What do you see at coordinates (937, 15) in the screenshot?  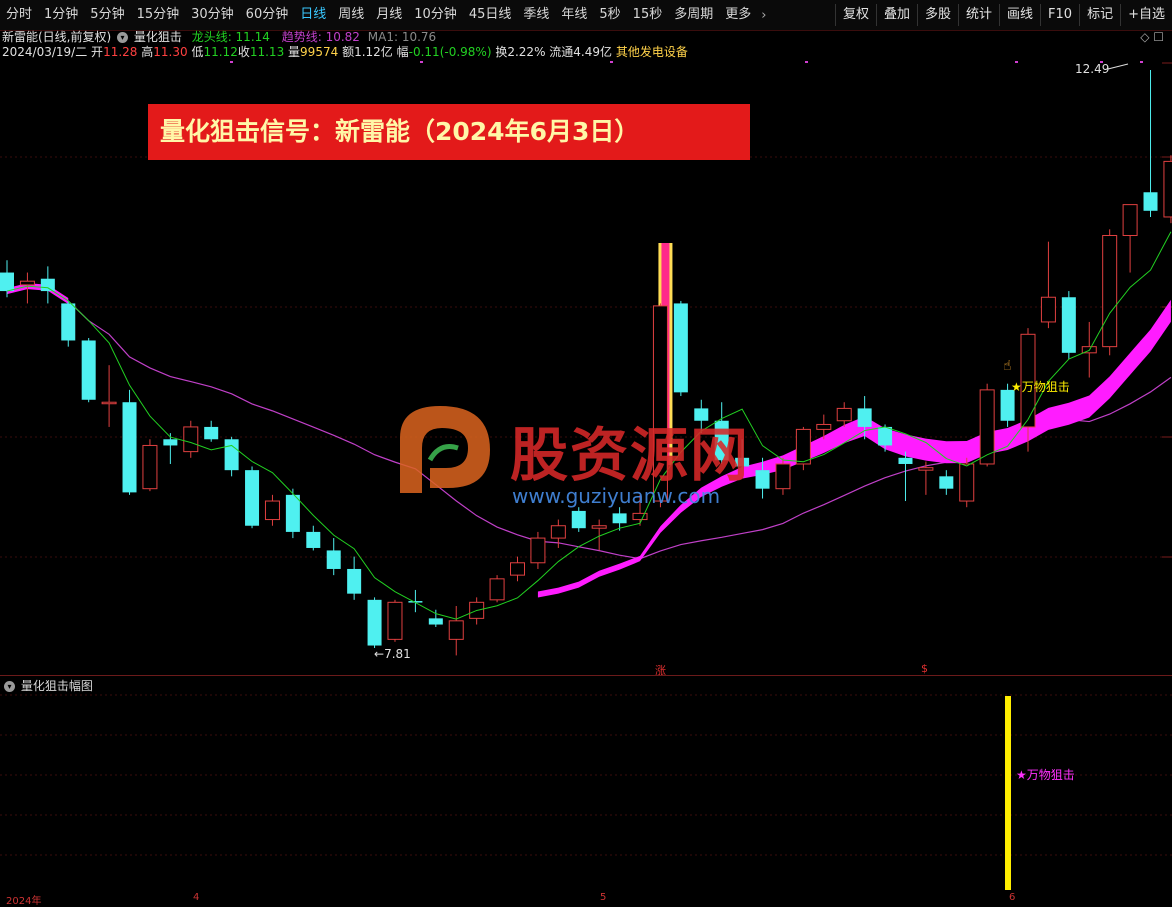 I see `toolbar-button: 多股` at bounding box center [937, 15].